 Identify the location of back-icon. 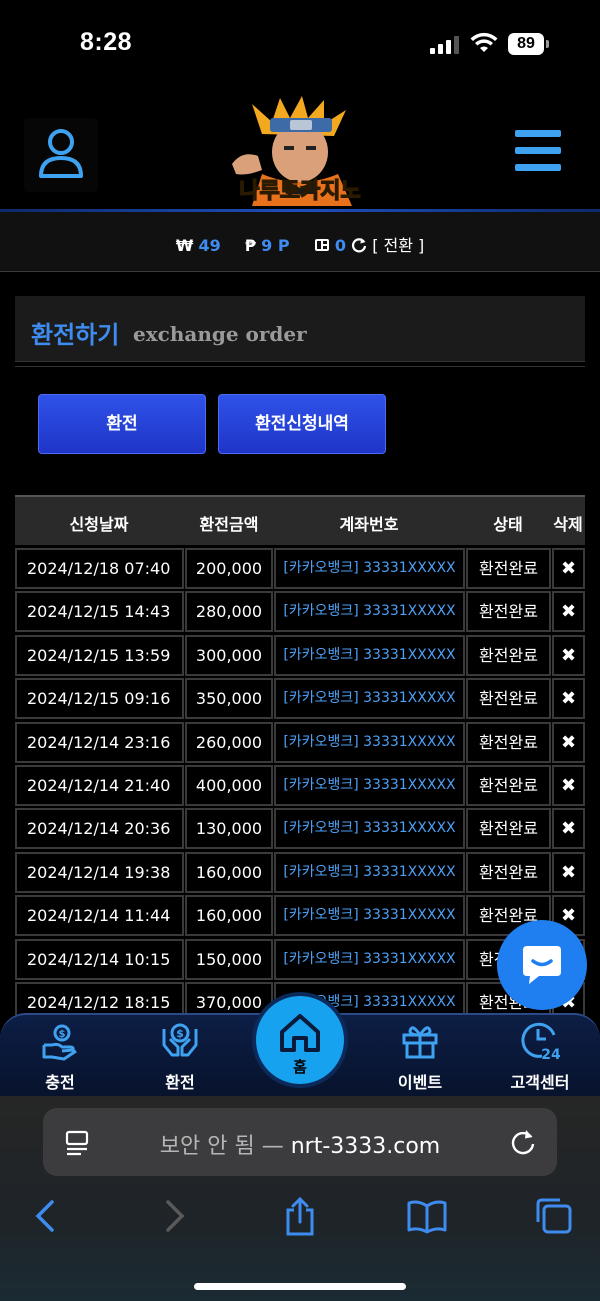
(45, 1216).